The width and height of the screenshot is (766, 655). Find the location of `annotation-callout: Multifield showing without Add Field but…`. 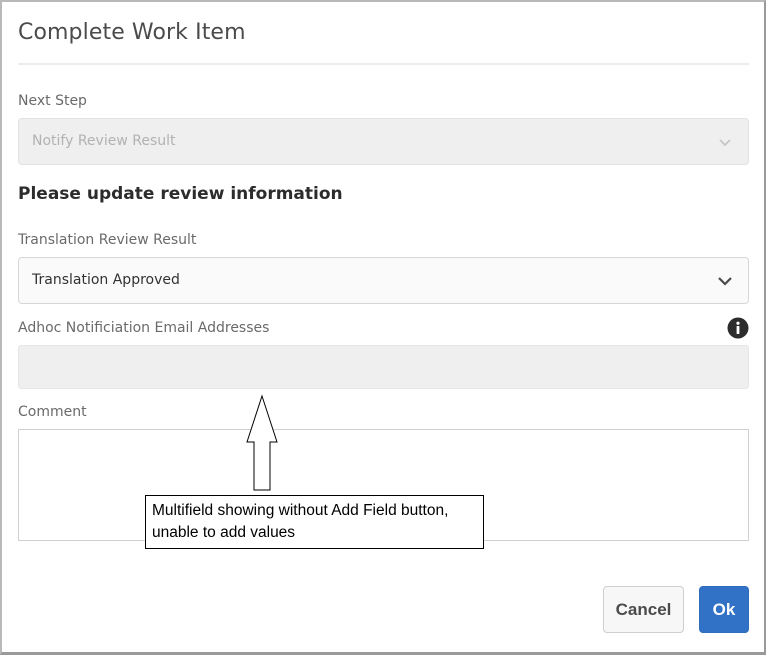

annotation-callout: Multifield showing without Add Field but… is located at coordinates (314, 522).